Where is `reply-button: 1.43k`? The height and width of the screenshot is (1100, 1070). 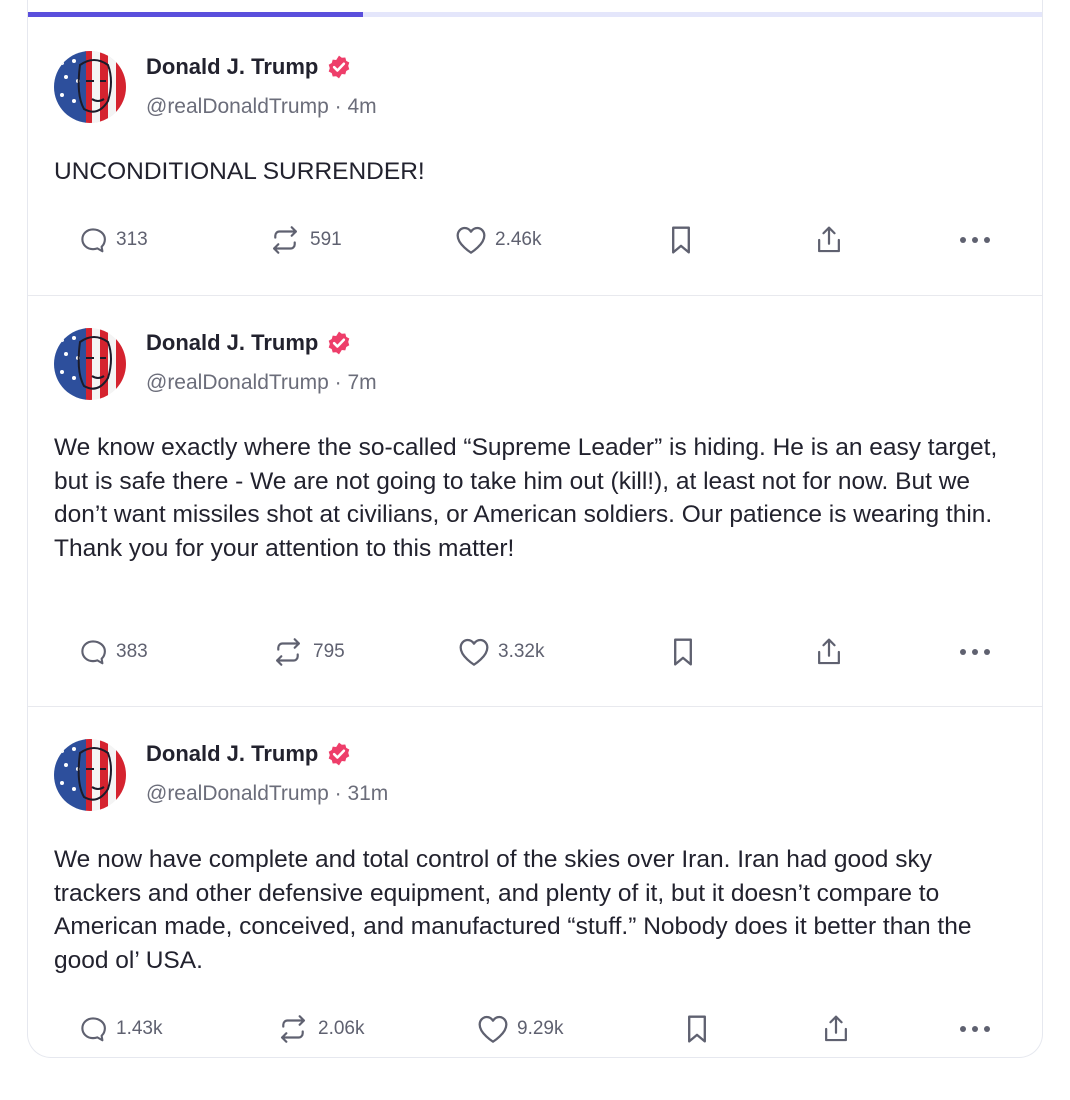 reply-button: 1.43k is located at coordinates (120, 1029).